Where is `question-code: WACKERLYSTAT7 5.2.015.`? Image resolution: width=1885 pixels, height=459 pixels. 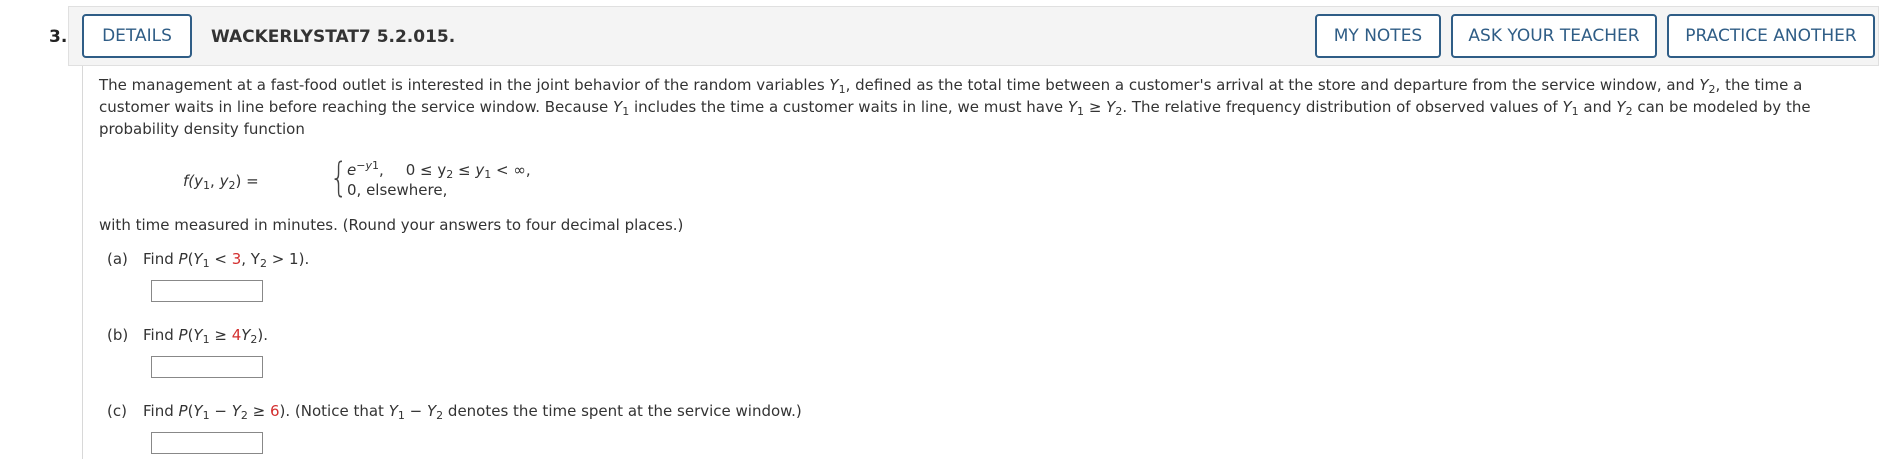
question-code: WACKERLYSTAT7 5.2.015. is located at coordinates (333, 37).